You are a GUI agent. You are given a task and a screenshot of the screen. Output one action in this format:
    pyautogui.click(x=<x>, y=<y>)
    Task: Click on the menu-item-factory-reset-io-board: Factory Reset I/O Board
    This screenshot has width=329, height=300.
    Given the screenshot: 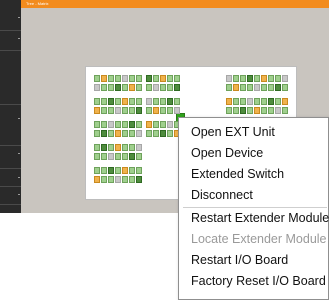 What is the action you would take?
    pyautogui.click(x=258, y=281)
    